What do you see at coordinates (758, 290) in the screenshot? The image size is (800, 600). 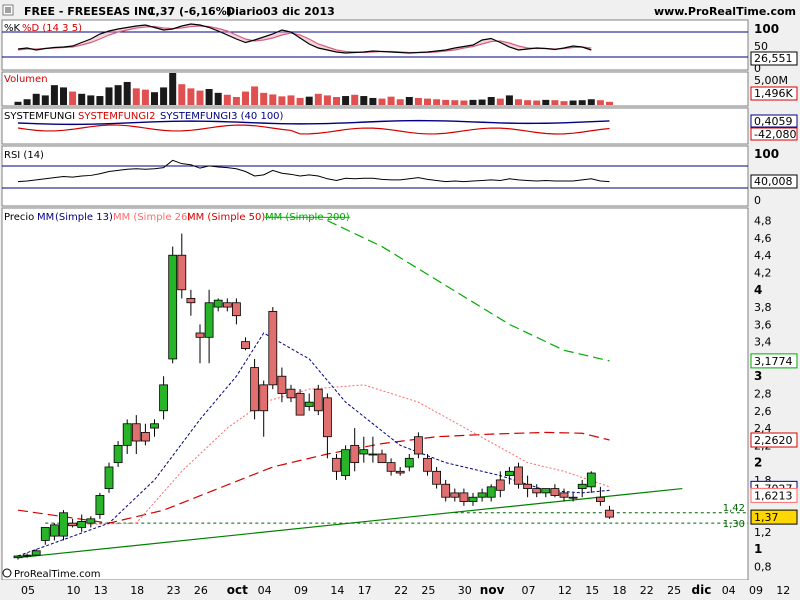 I see `price-y-tick: 4` at bounding box center [758, 290].